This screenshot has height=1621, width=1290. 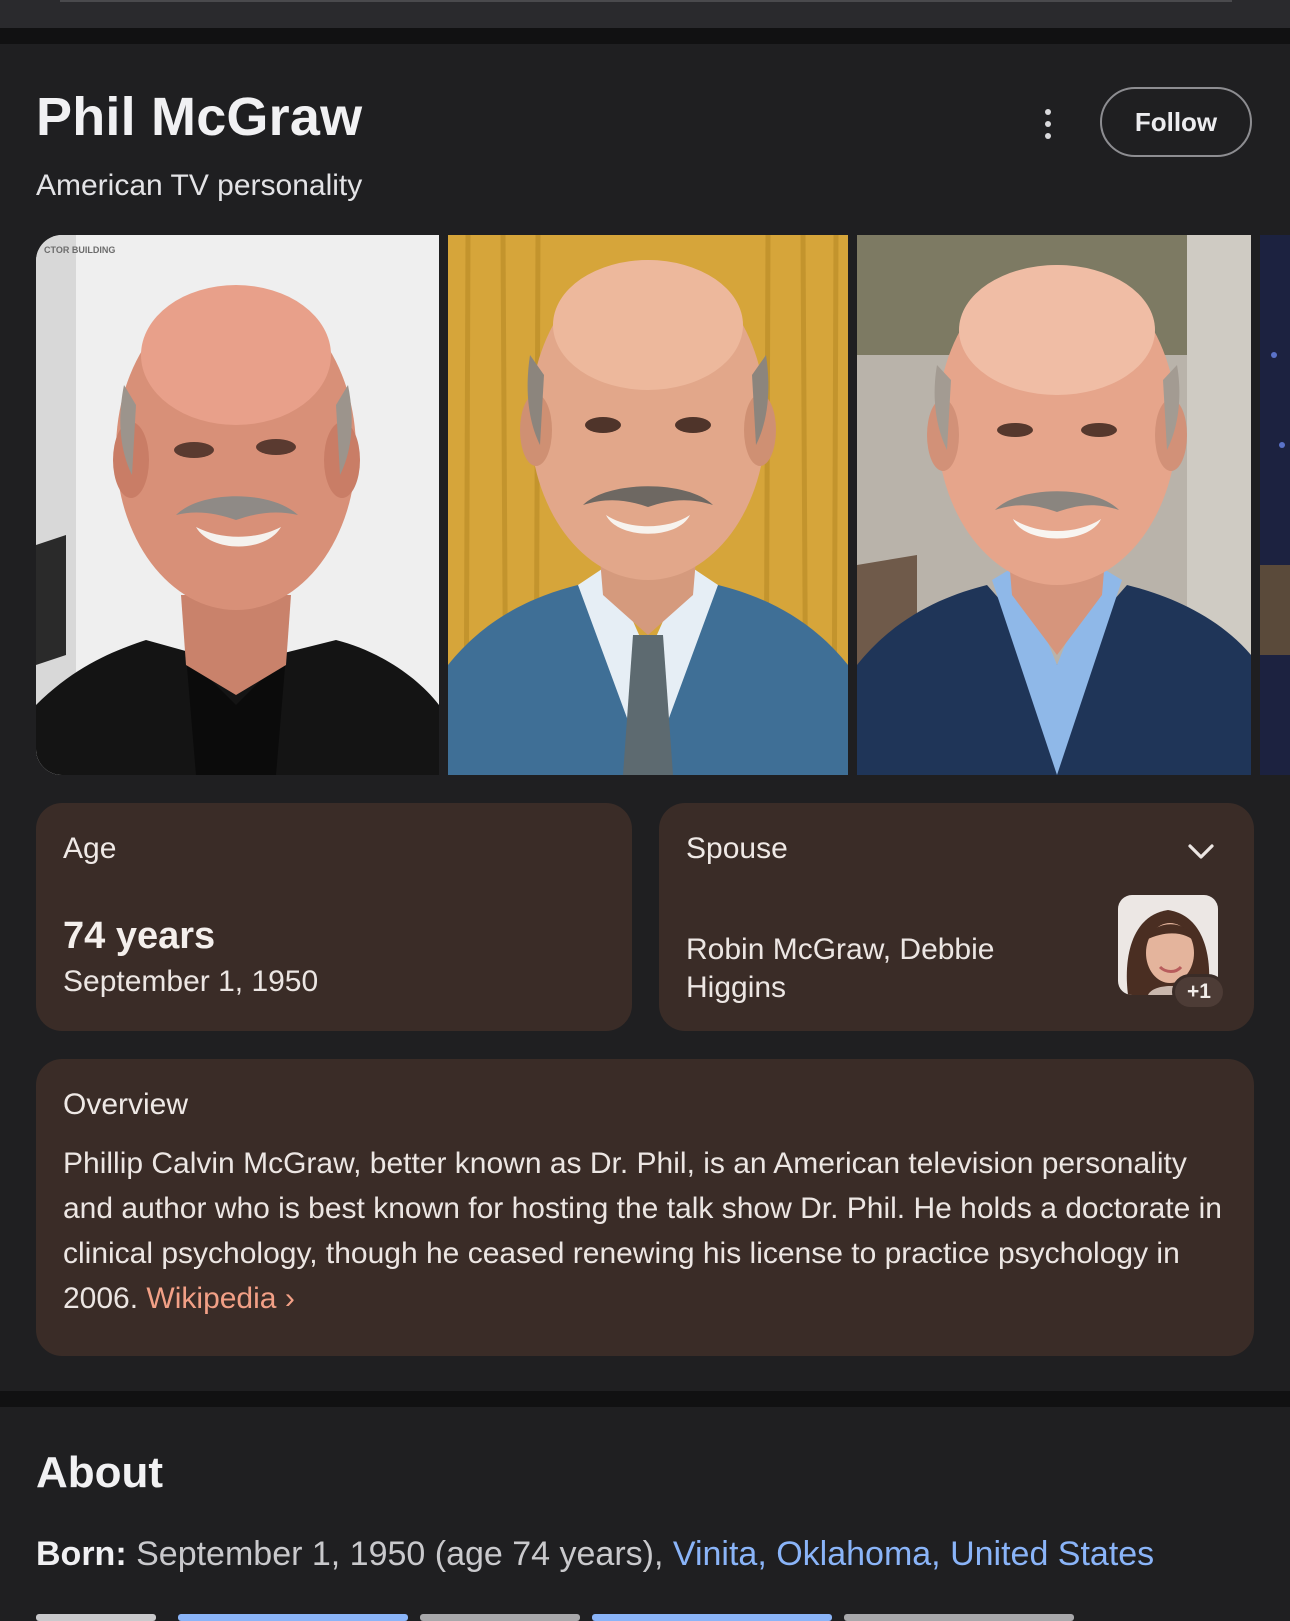 What do you see at coordinates (79, 250) in the screenshot?
I see `photo-caption: CTOR BUILDING` at bounding box center [79, 250].